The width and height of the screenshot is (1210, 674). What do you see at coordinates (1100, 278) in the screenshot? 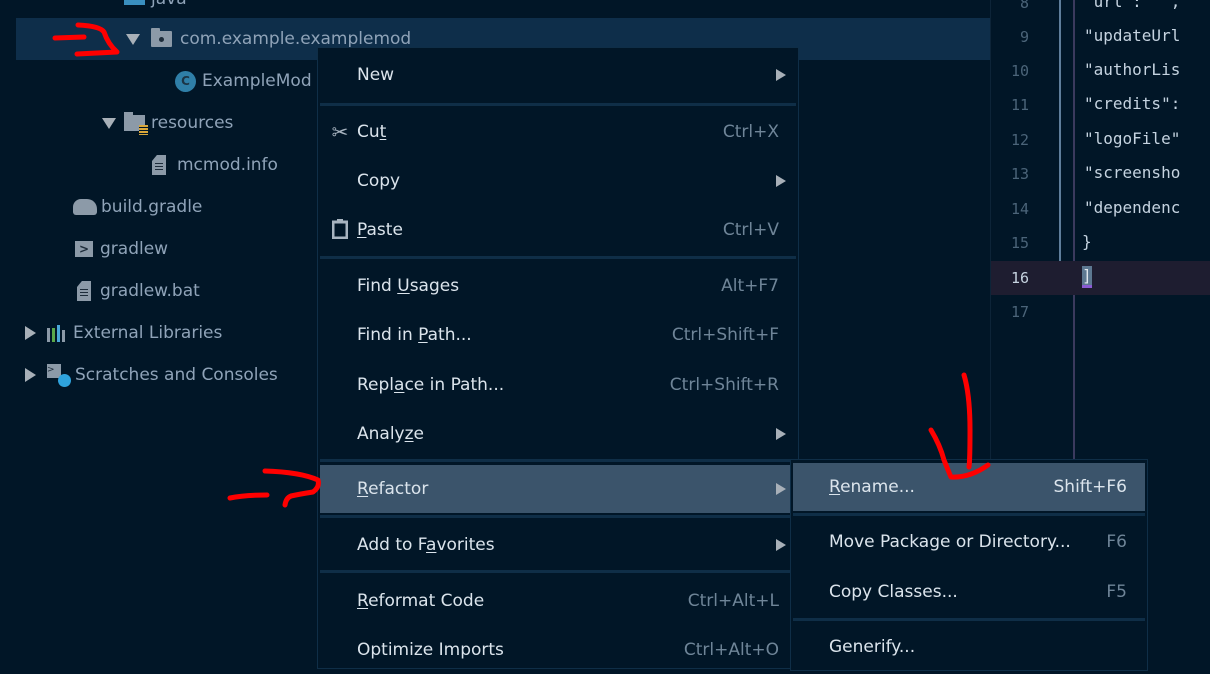
I see `editor-line-current: 16 ]` at bounding box center [1100, 278].